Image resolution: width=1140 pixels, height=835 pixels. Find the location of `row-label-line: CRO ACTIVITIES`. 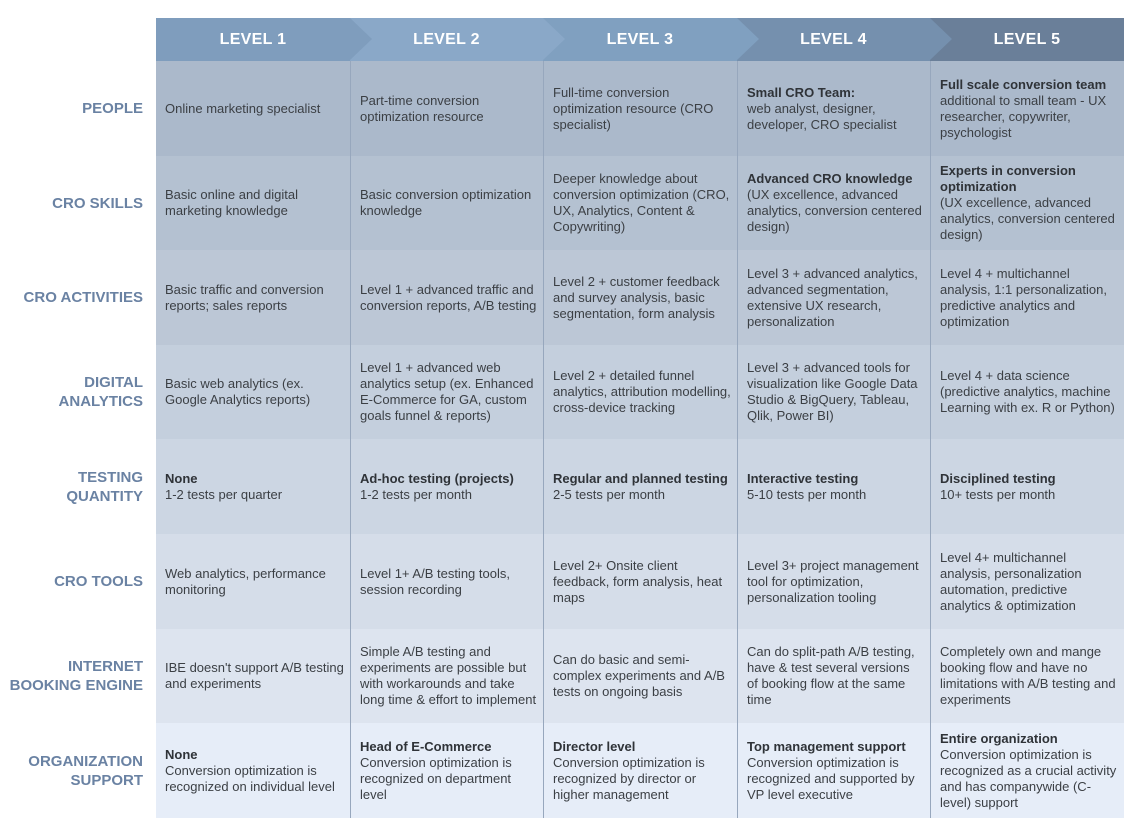

row-label-line: CRO ACTIVITIES is located at coordinates (83, 298).